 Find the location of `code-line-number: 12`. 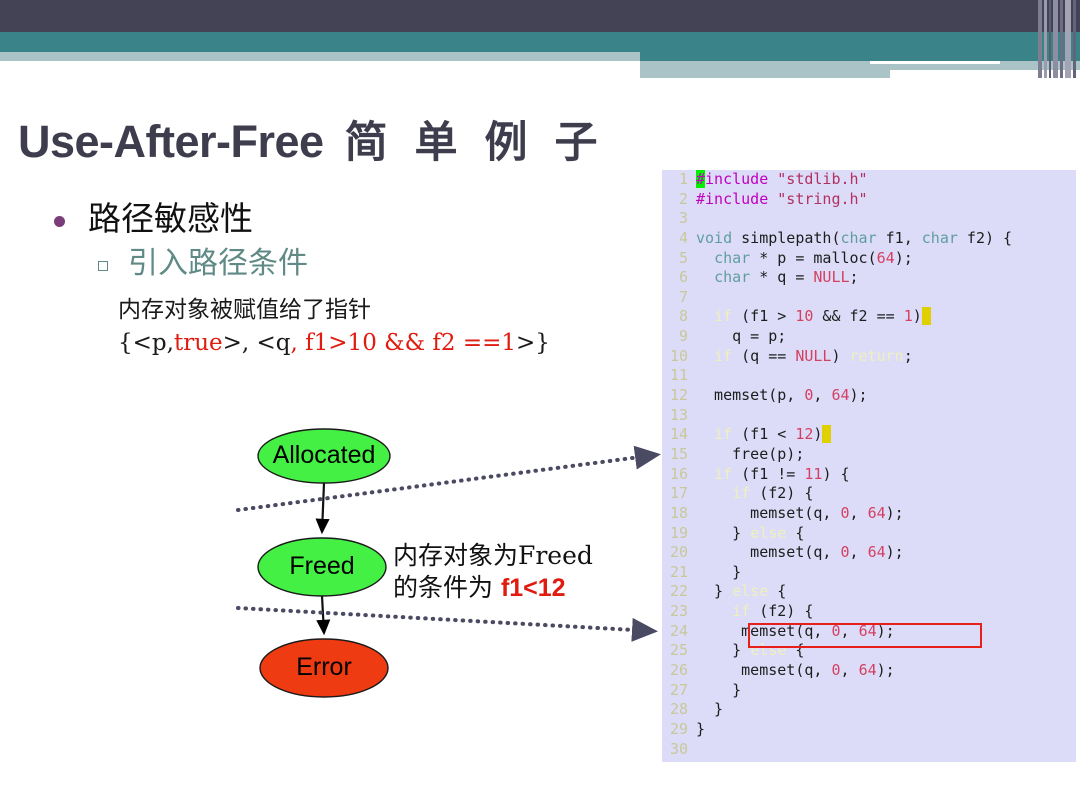

code-line-number: 12 is located at coordinates (678, 395).